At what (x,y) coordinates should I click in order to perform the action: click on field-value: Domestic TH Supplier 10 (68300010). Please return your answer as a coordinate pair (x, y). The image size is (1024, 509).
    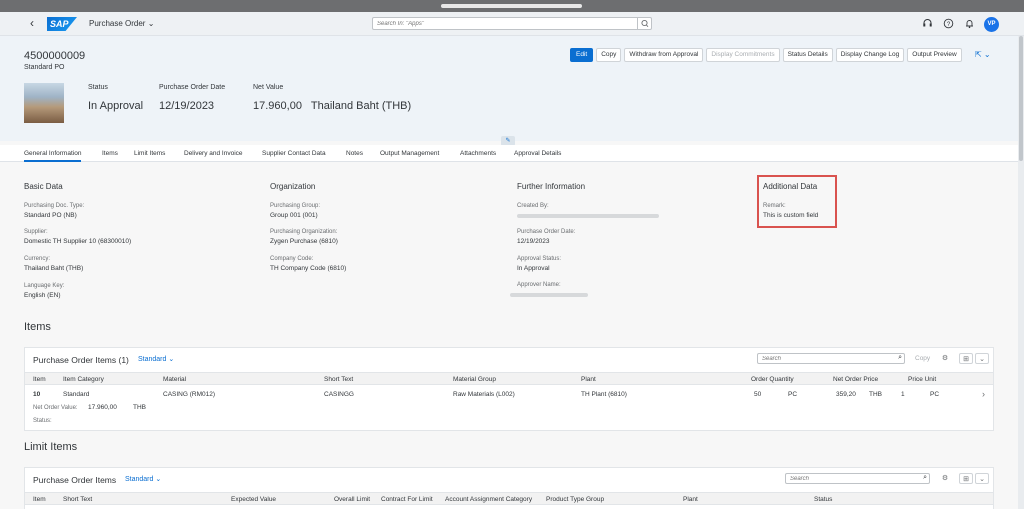
    Looking at the image, I should click on (78, 241).